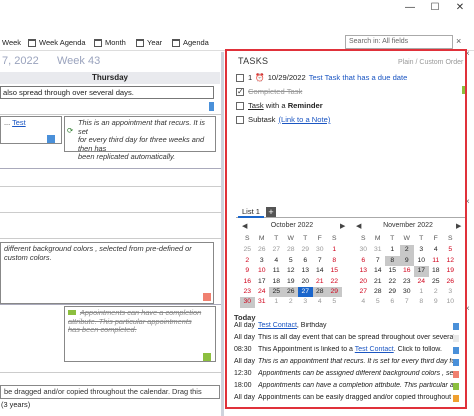  I want to click on month-view-button: Month, so click(110, 42).